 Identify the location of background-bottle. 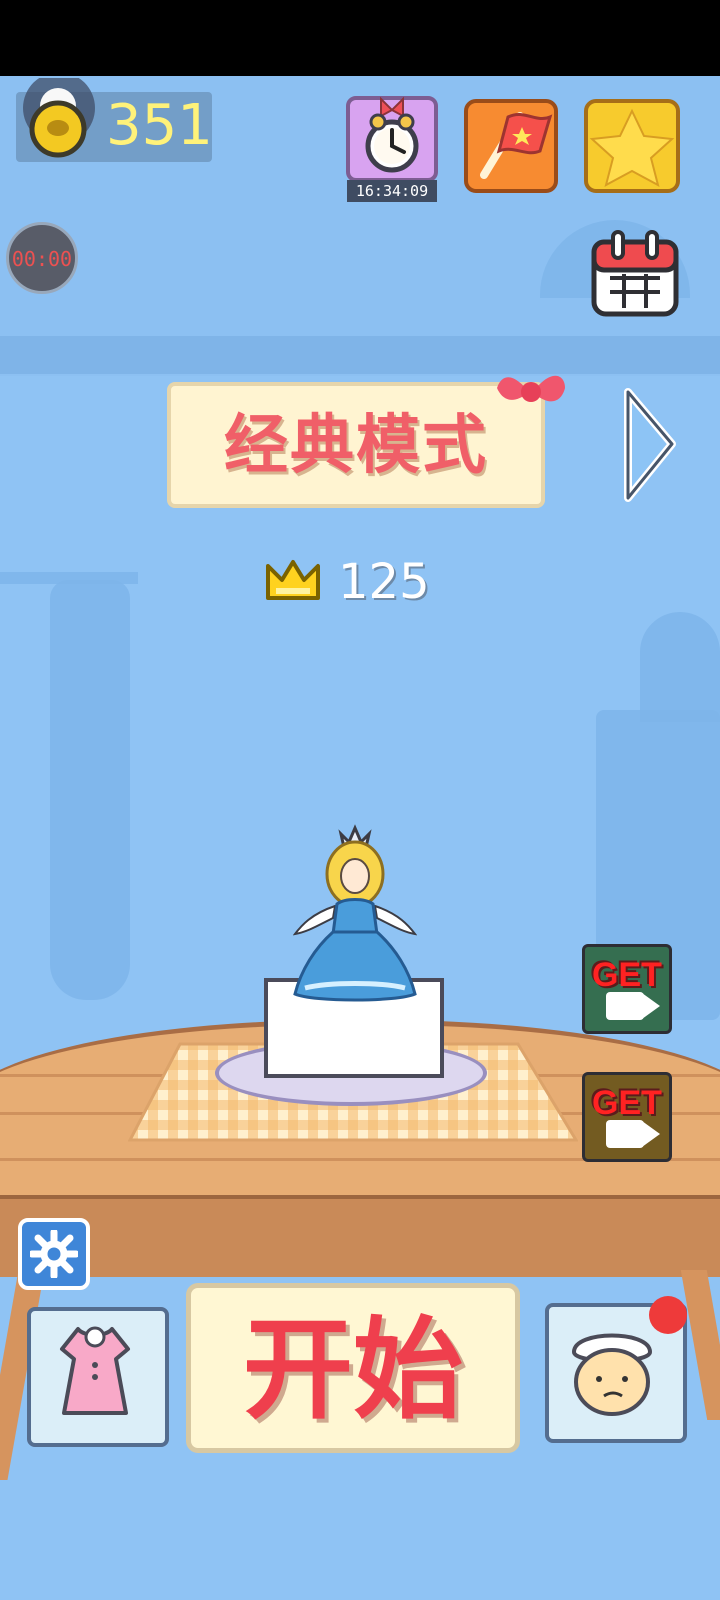
(680, 667).